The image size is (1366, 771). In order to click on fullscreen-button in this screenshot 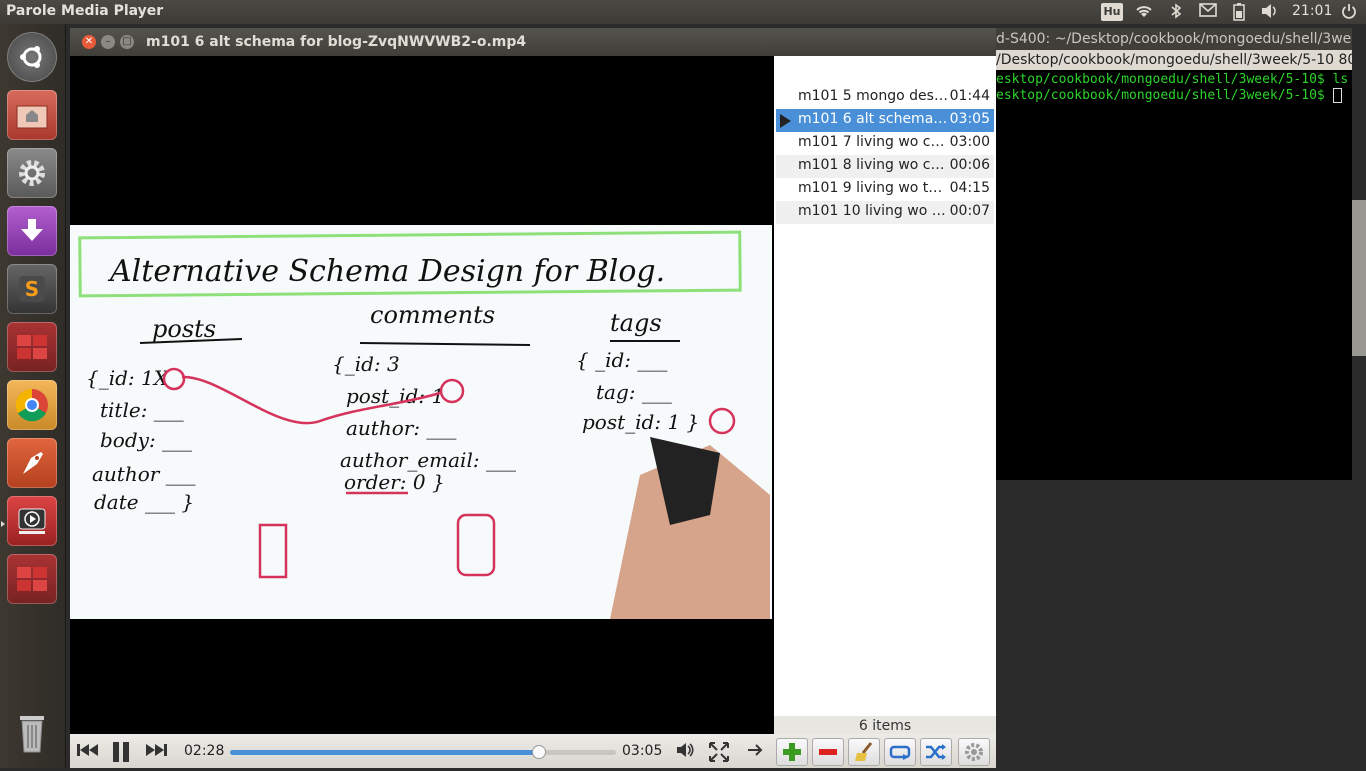, I will do `click(719, 754)`.